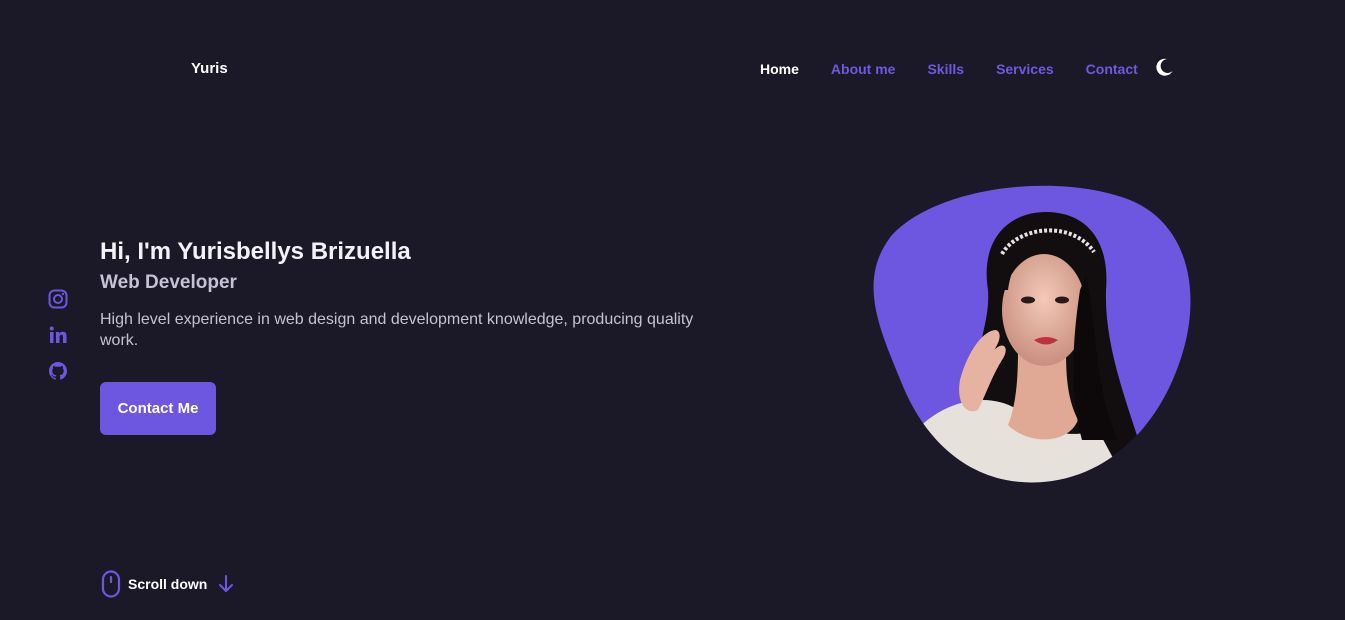  I want to click on main-nav: Home About me Skills Services Contact, so click(967, 67).